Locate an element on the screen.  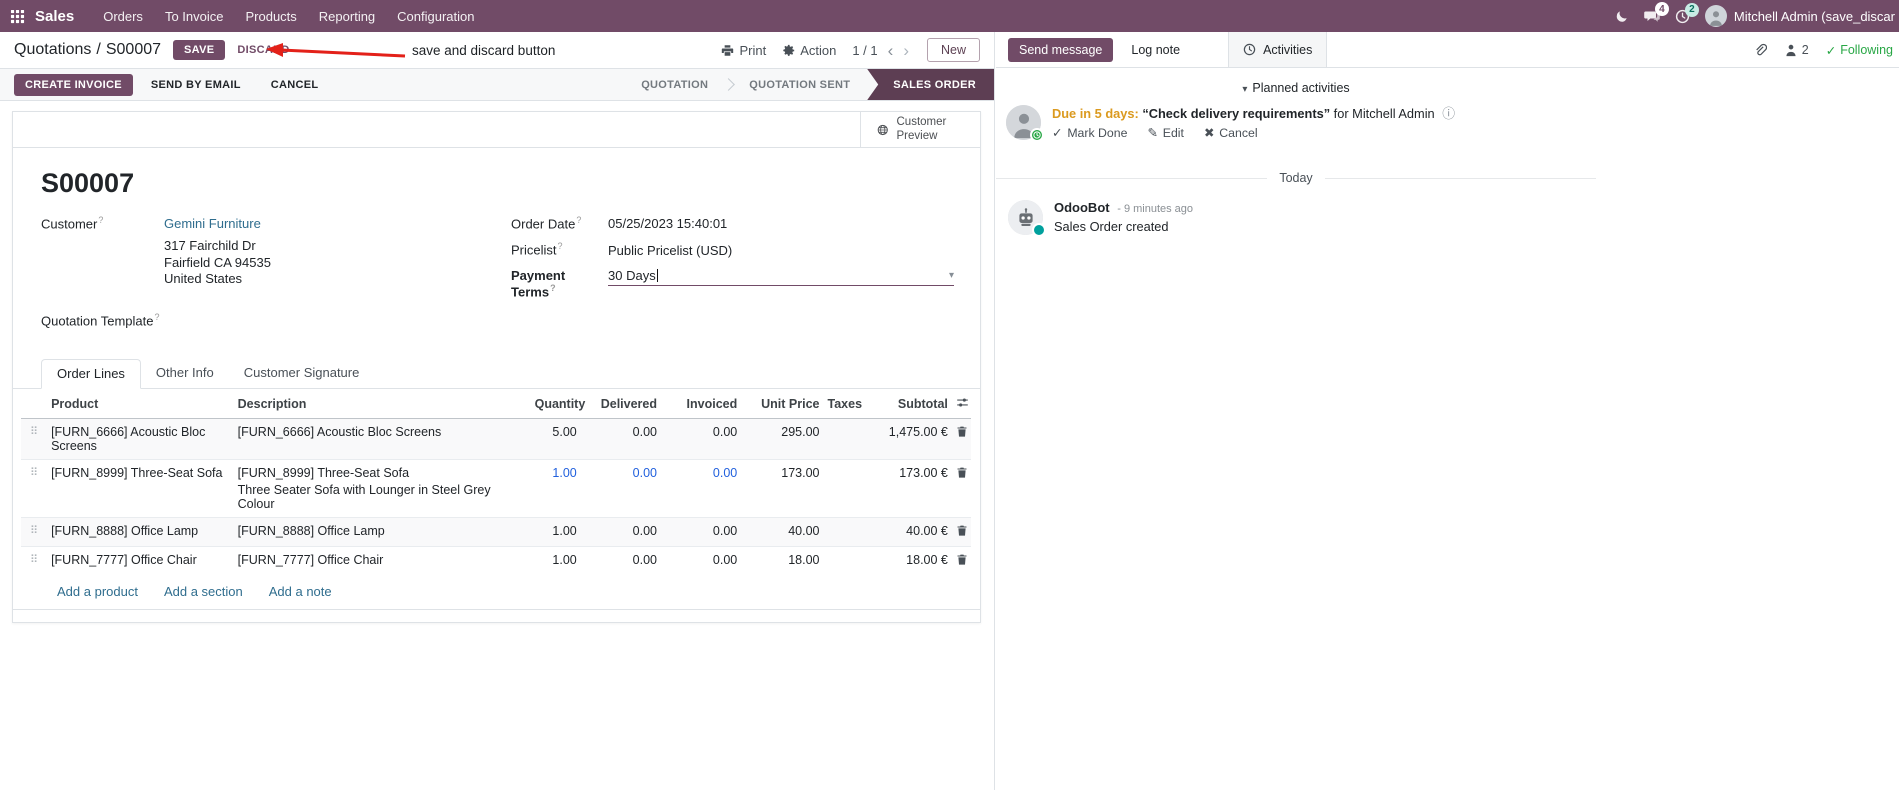
menu-orders: Orders is located at coordinates (123, 16).